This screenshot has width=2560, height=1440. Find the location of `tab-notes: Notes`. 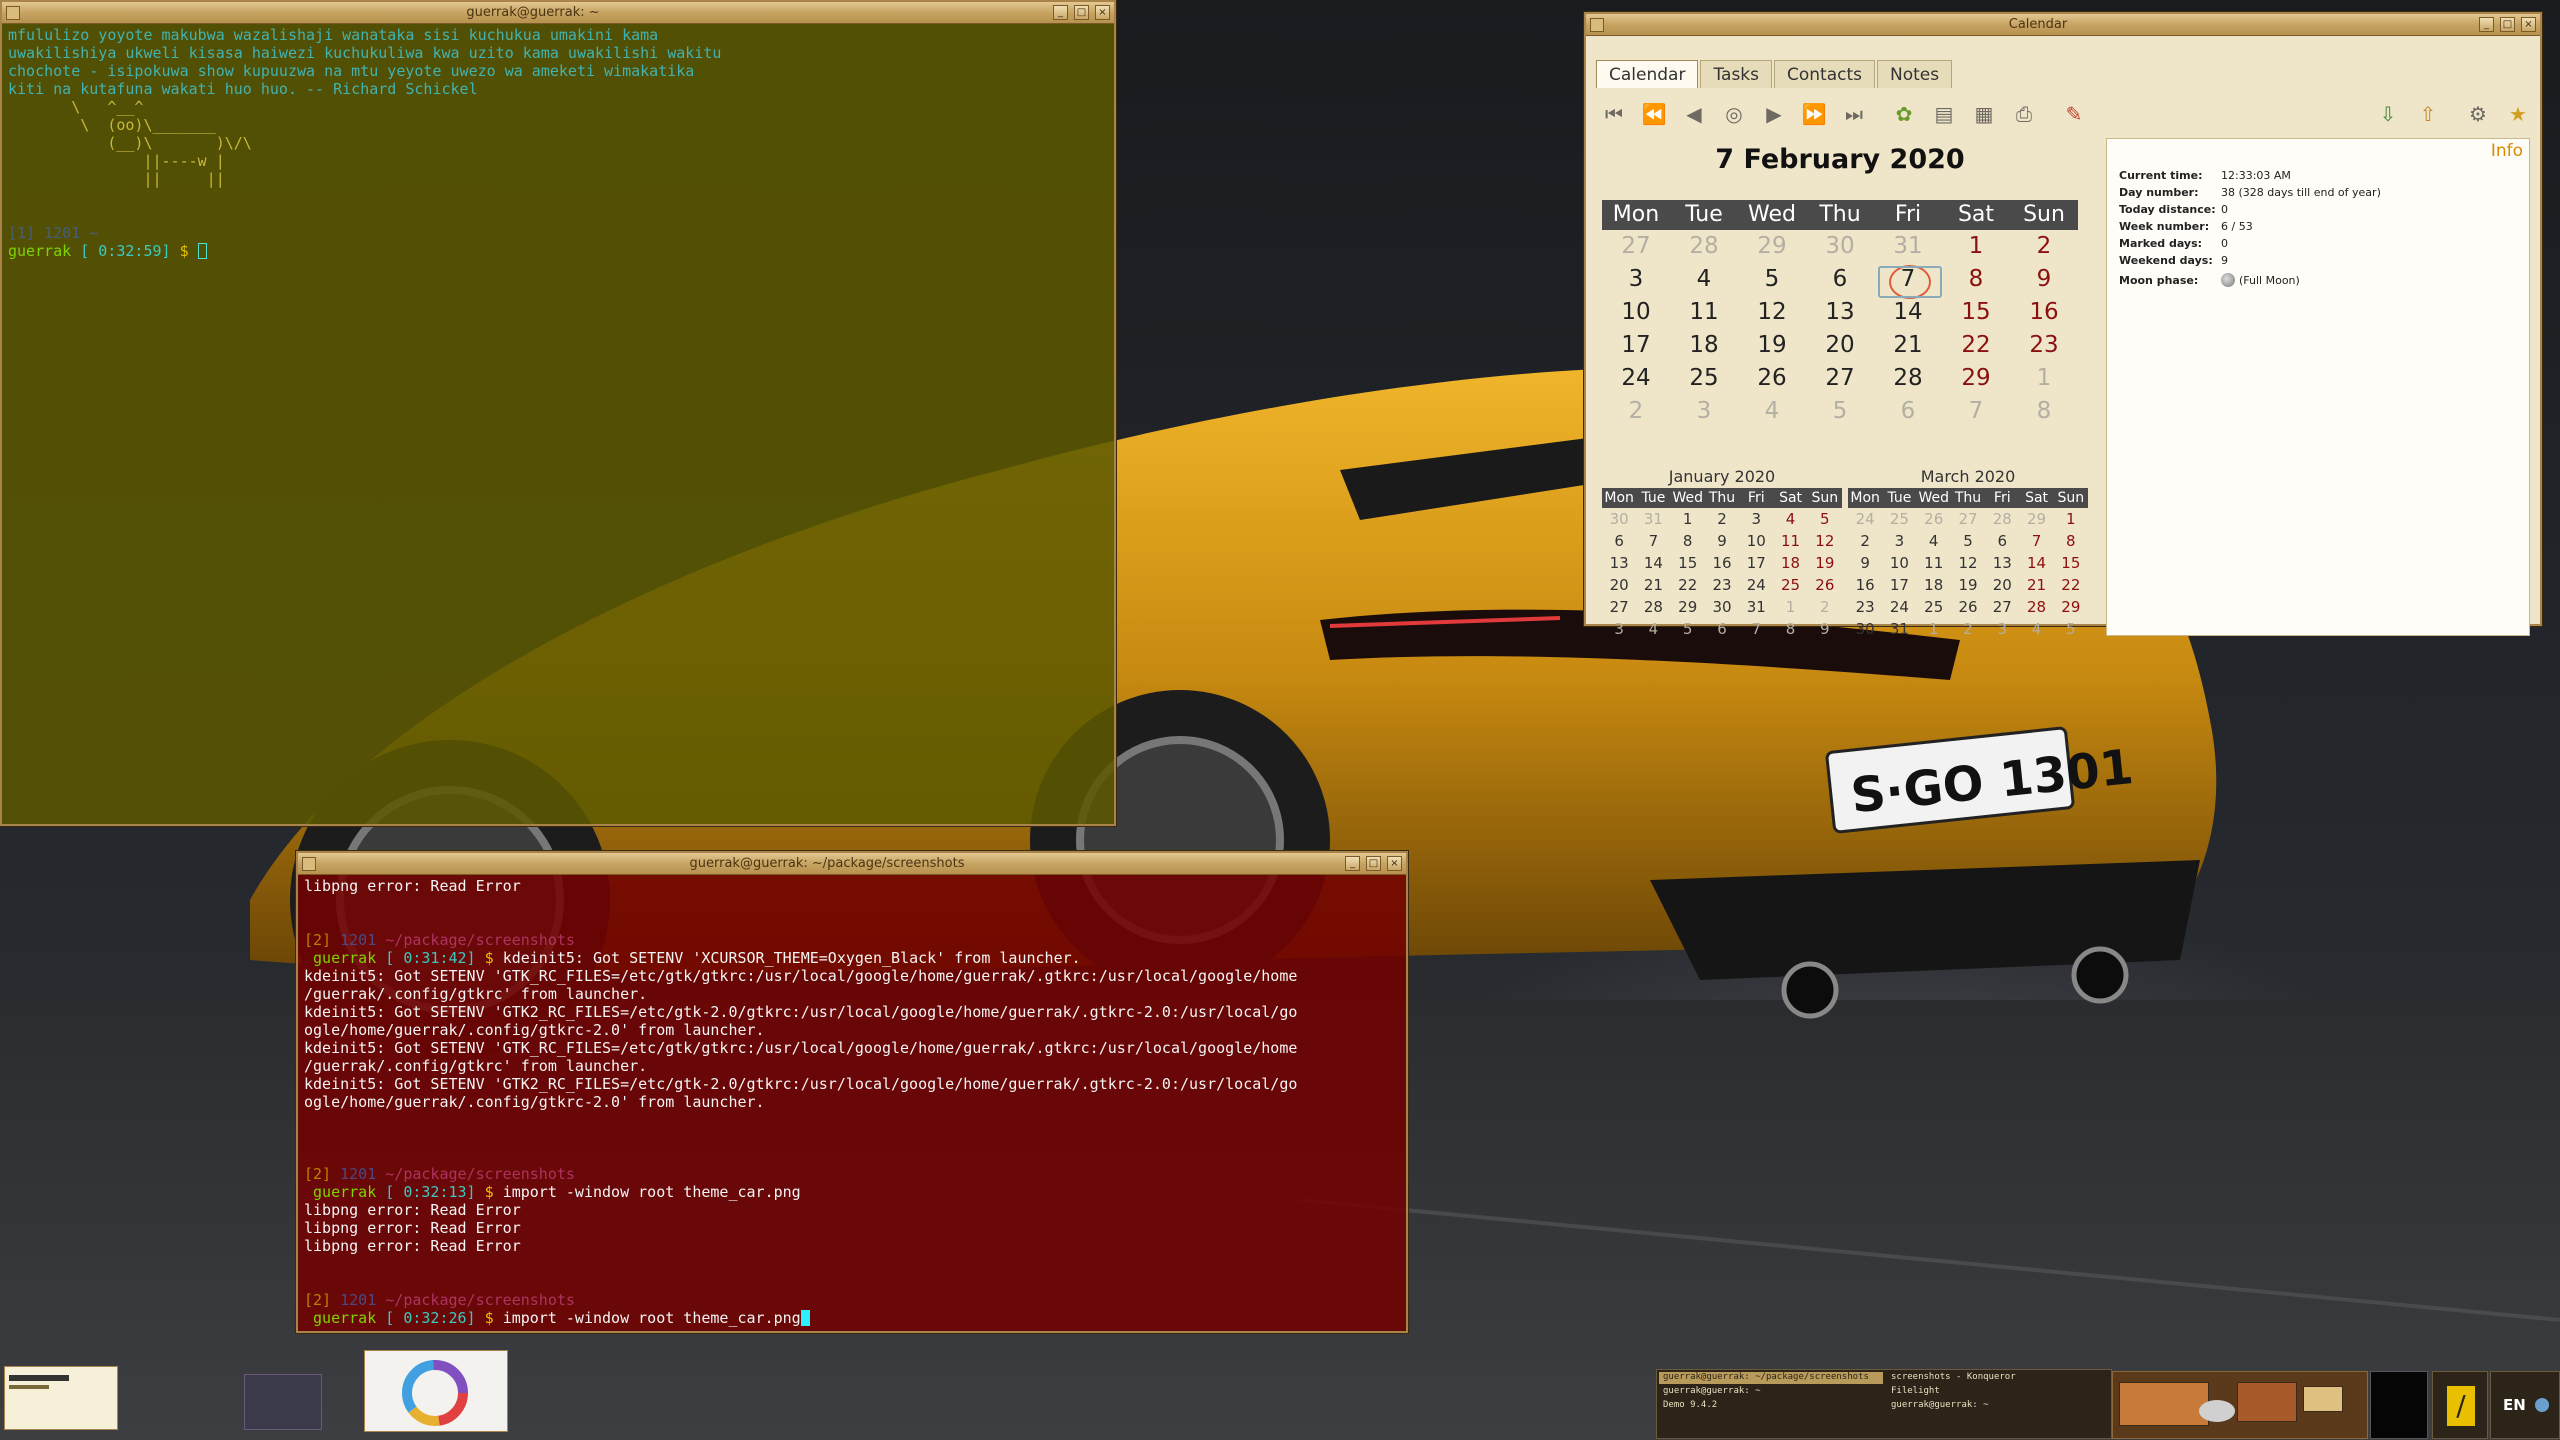

tab-notes: Notes is located at coordinates (1915, 74).